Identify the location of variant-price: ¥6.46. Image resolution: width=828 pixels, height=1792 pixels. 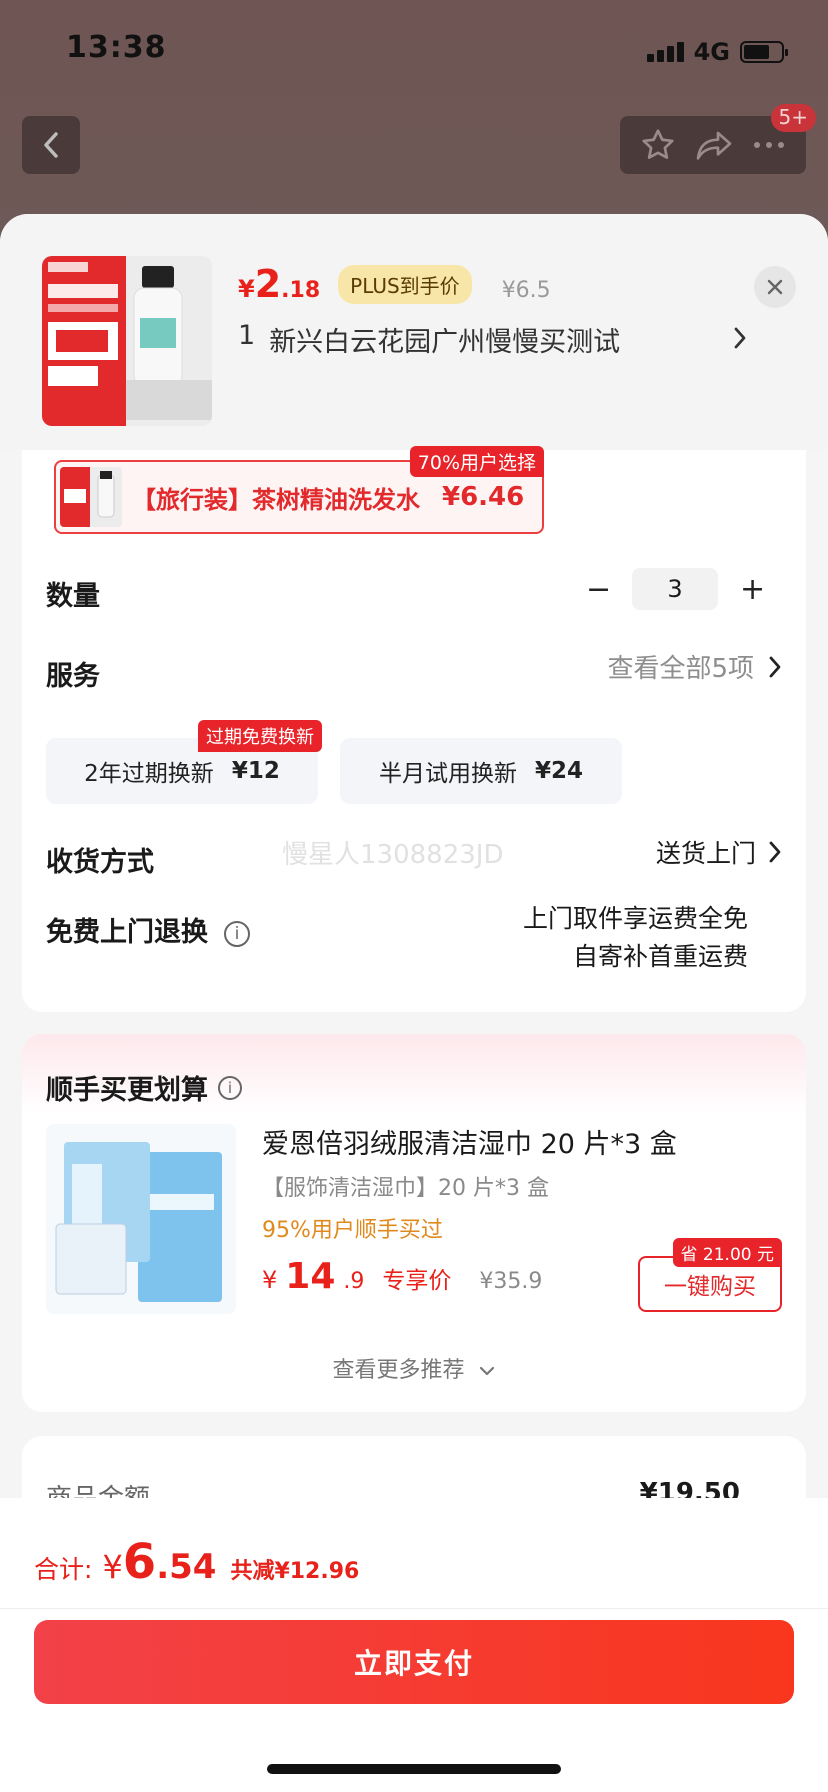
(483, 497).